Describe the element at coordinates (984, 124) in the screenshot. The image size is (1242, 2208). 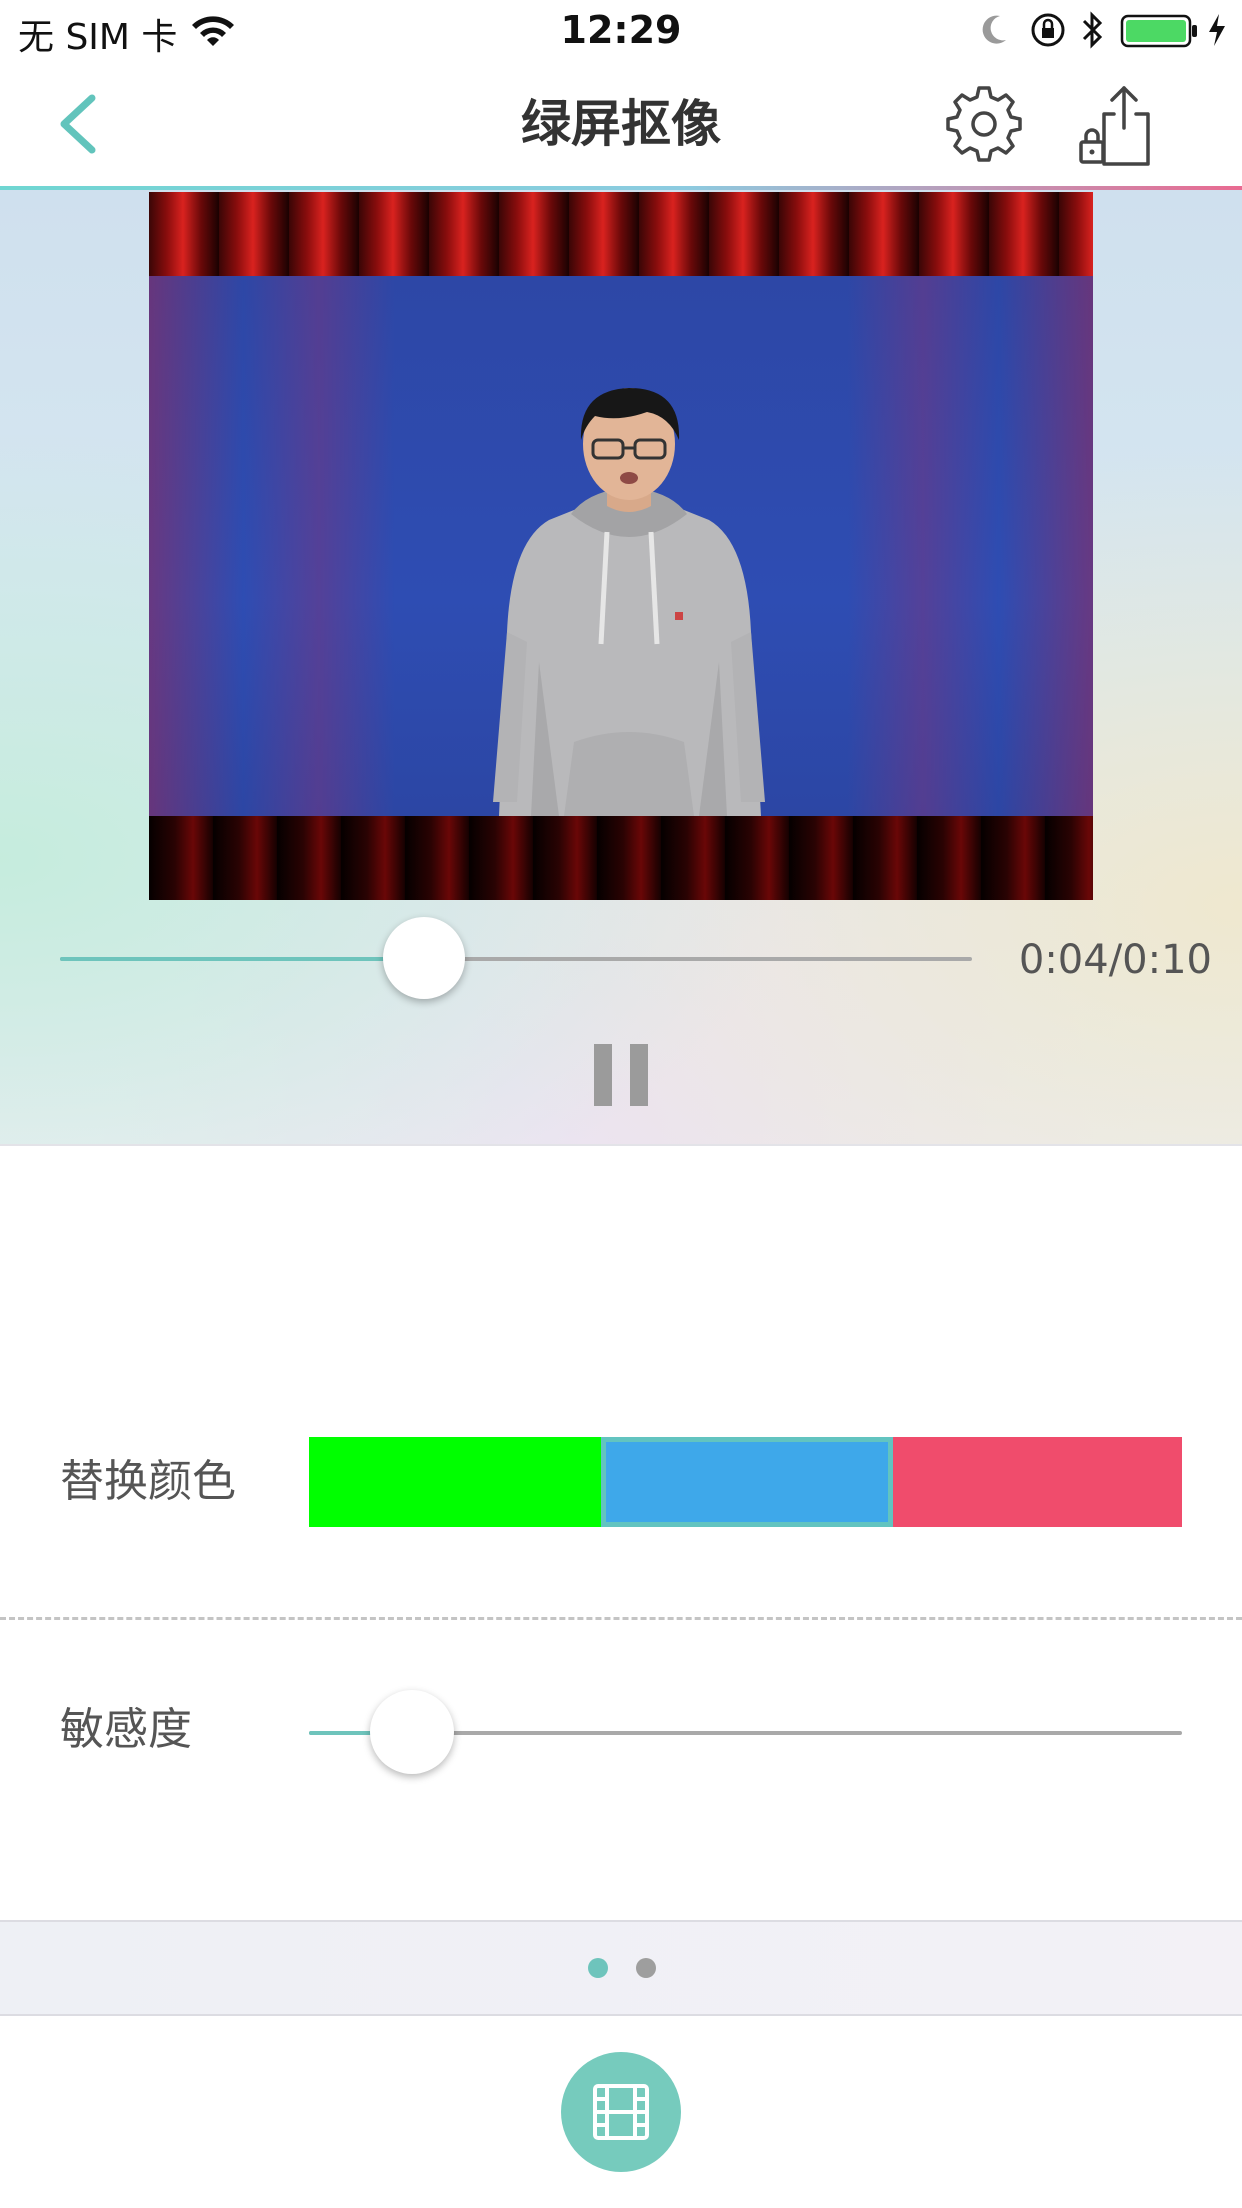
I see `gear-icon` at that location.